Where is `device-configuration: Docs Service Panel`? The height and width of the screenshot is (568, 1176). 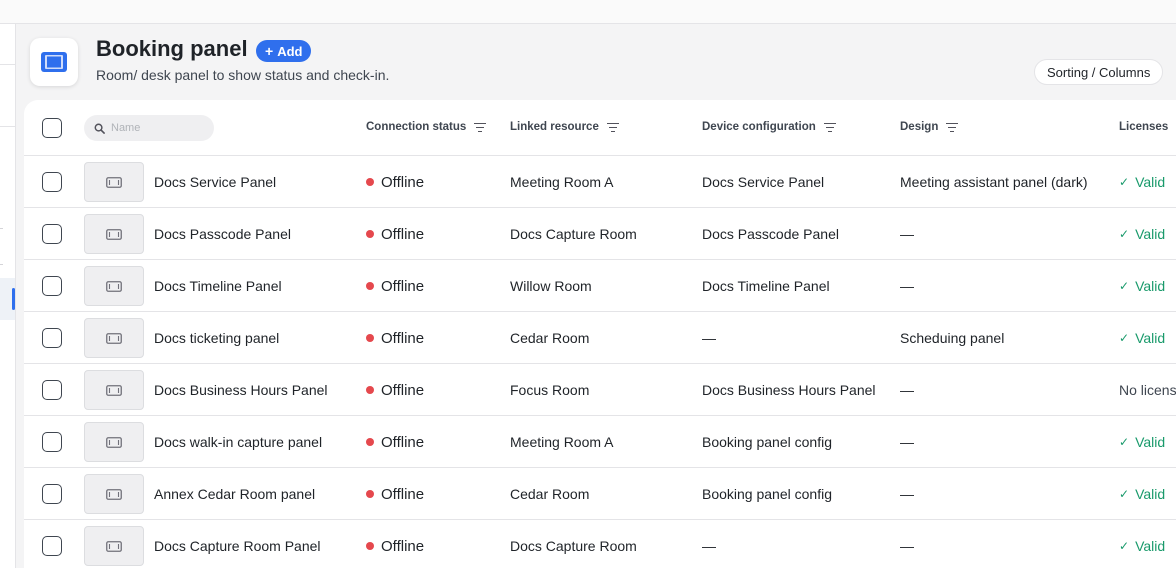
device-configuration: Docs Service Panel is located at coordinates (763, 182).